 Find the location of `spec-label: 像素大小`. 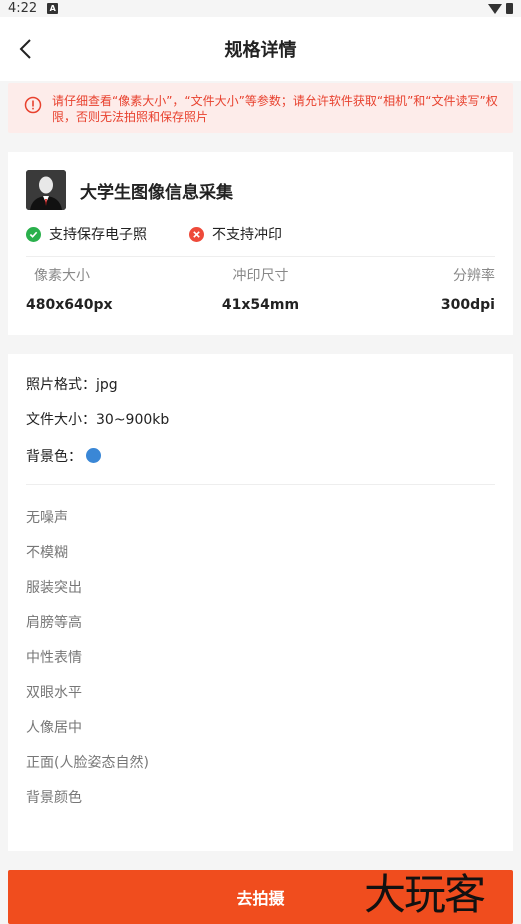

spec-label: 像素大小 is located at coordinates (62, 276).